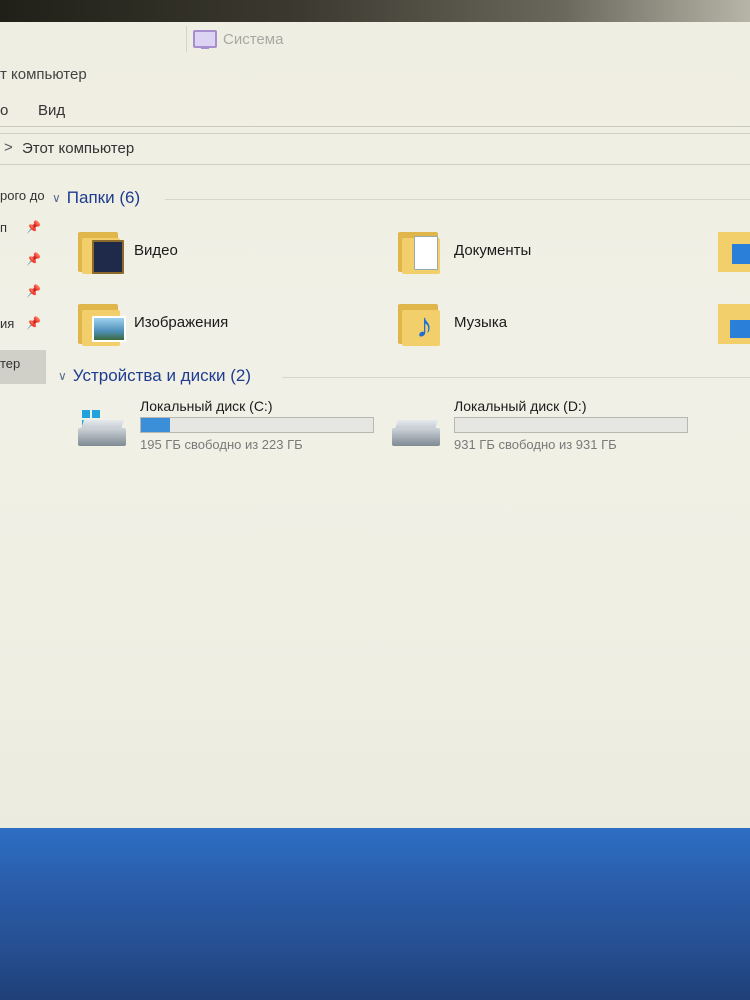 The width and height of the screenshot is (750, 1000). I want to click on ribbon-divider, so click(375, 126).